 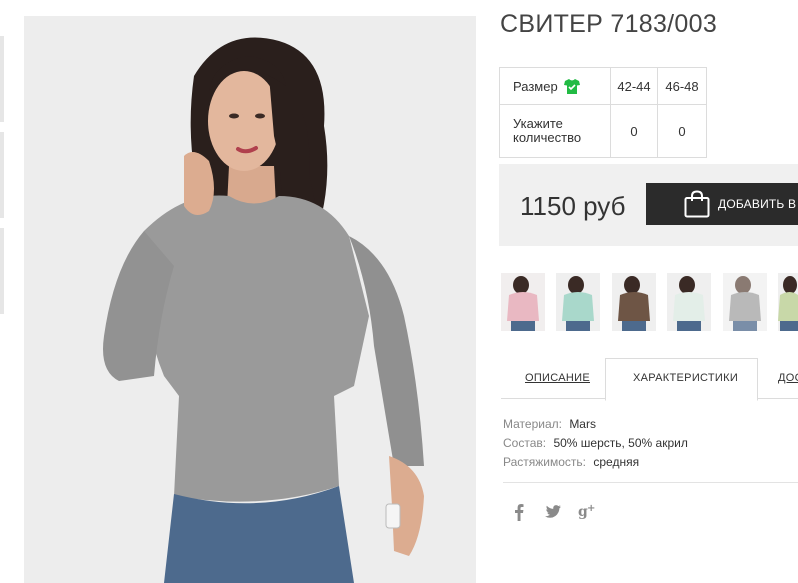 I want to click on green-sweater-thumbnail, so click(x=788, y=302).